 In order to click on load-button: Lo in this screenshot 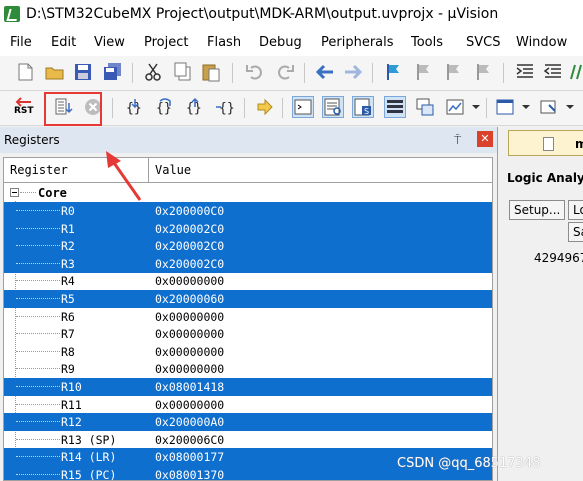, I will do `click(575, 210)`.